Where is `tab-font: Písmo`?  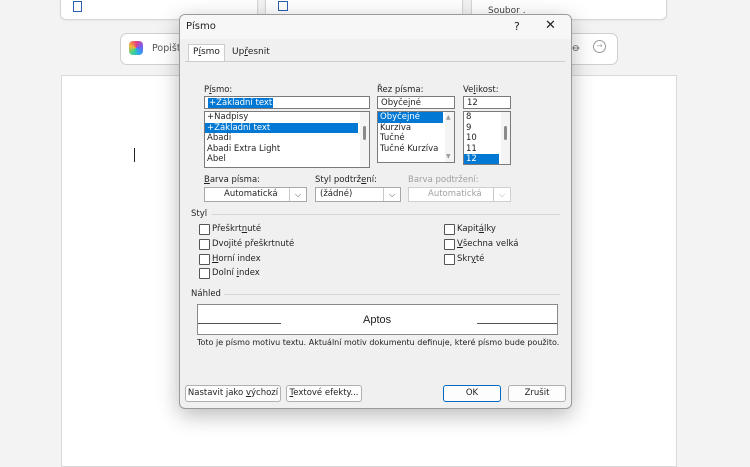 tab-font: Písmo is located at coordinates (206, 53).